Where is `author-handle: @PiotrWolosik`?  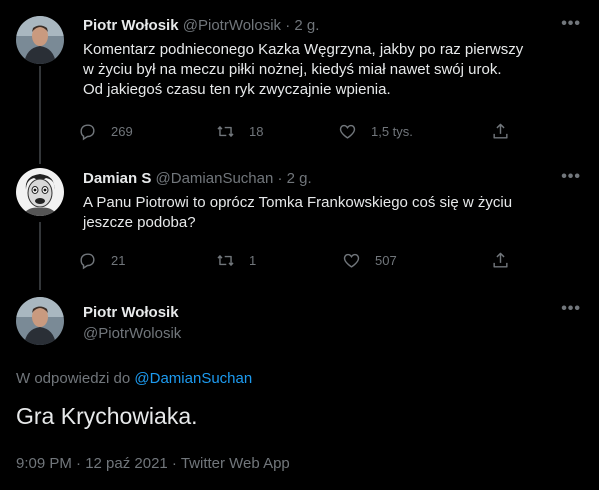 author-handle: @PiotrWolosik is located at coordinates (232, 25).